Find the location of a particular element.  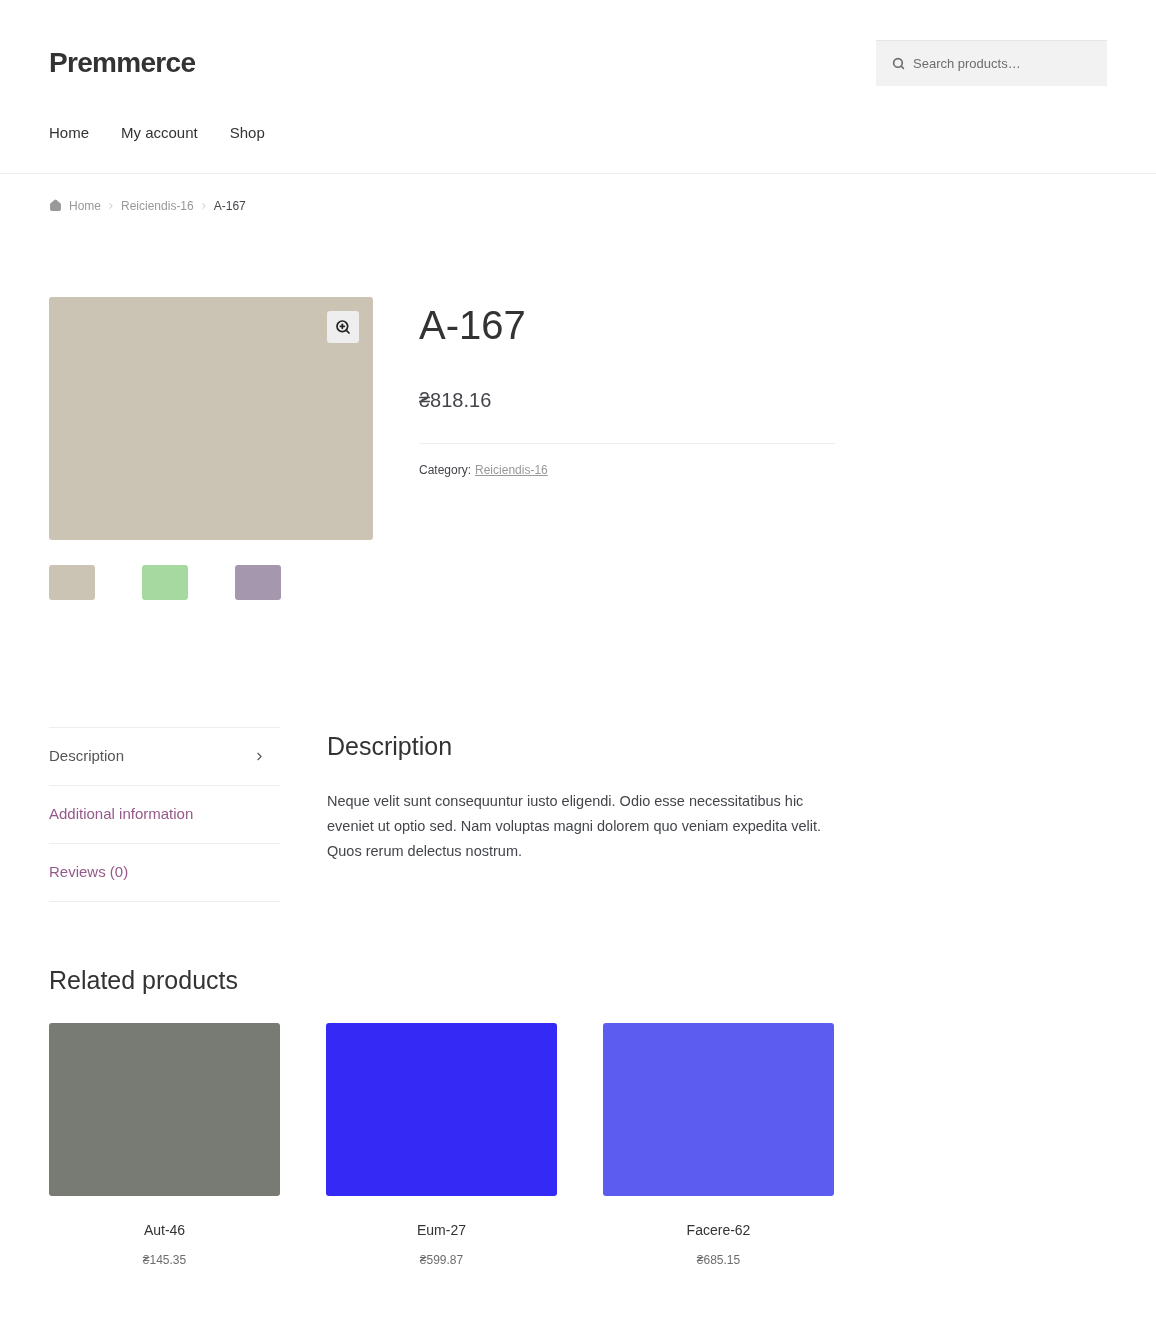

section-heading: Description is located at coordinates (390, 746).